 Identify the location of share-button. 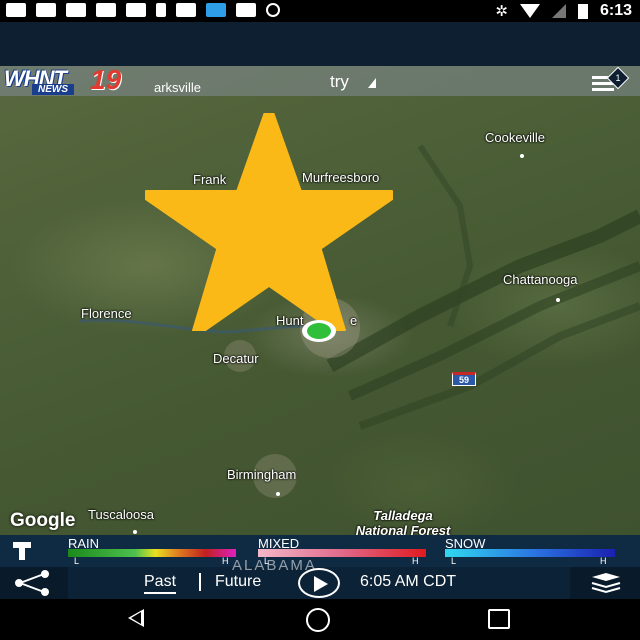
(34, 583).